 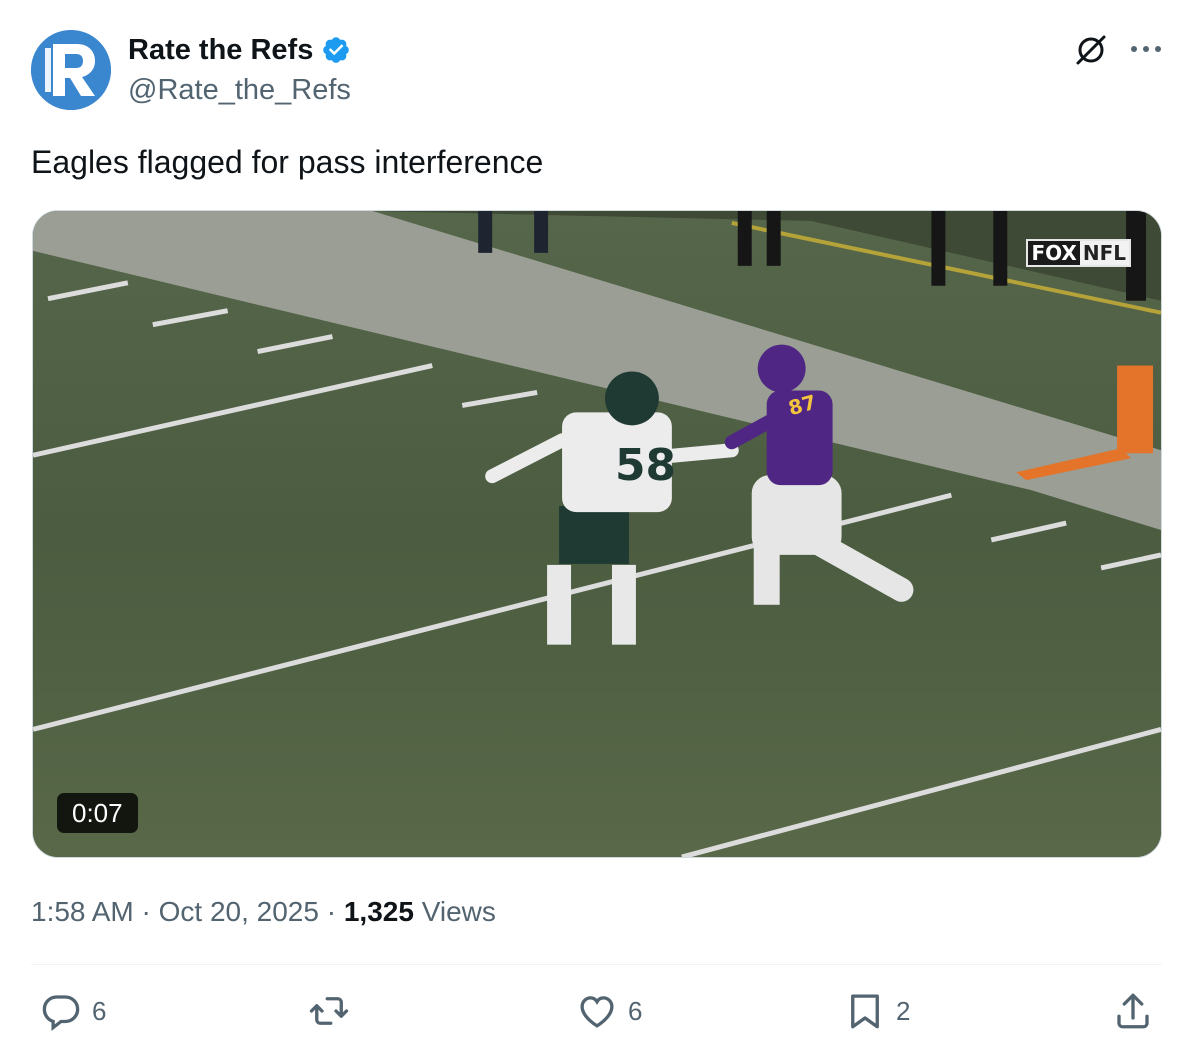 I want to click on grok-icon, so click(x=1091, y=50).